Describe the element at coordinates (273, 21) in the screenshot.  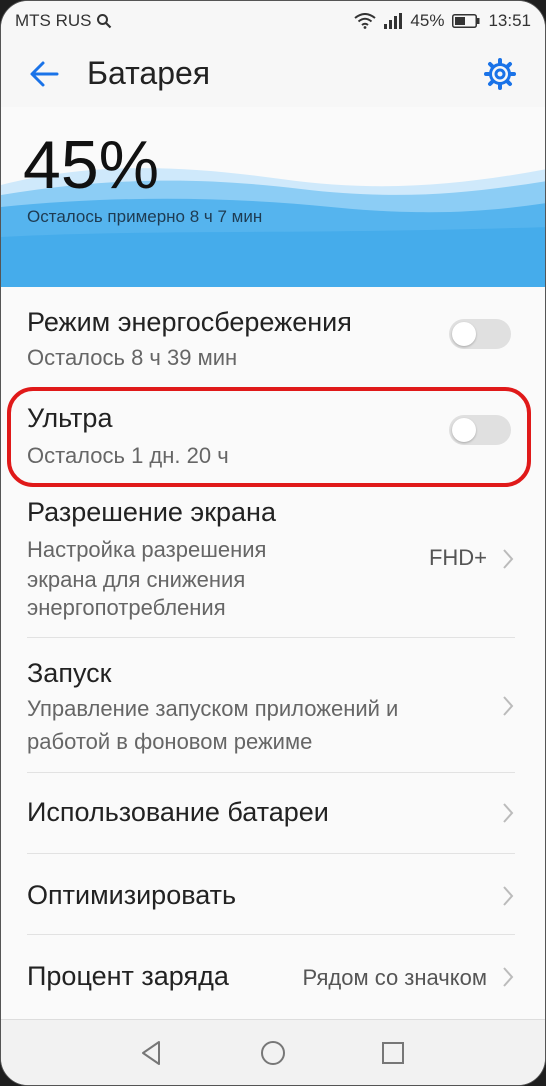
I see `status-bar: MTS RUS 45% 13:51` at that location.